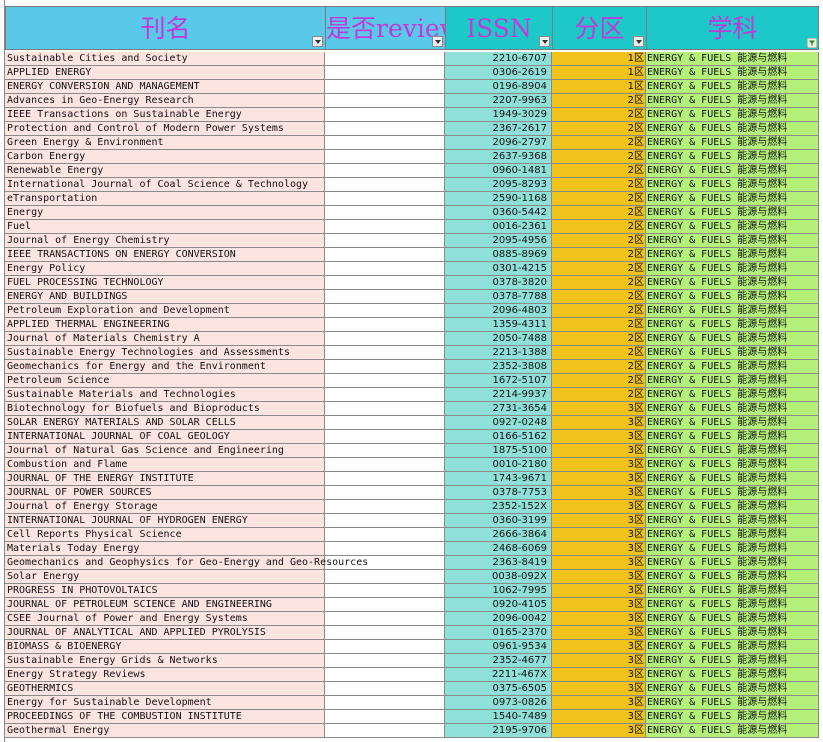  What do you see at coordinates (498, 73) in the screenshot?
I see `cell-issn: 0306-2619` at bounding box center [498, 73].